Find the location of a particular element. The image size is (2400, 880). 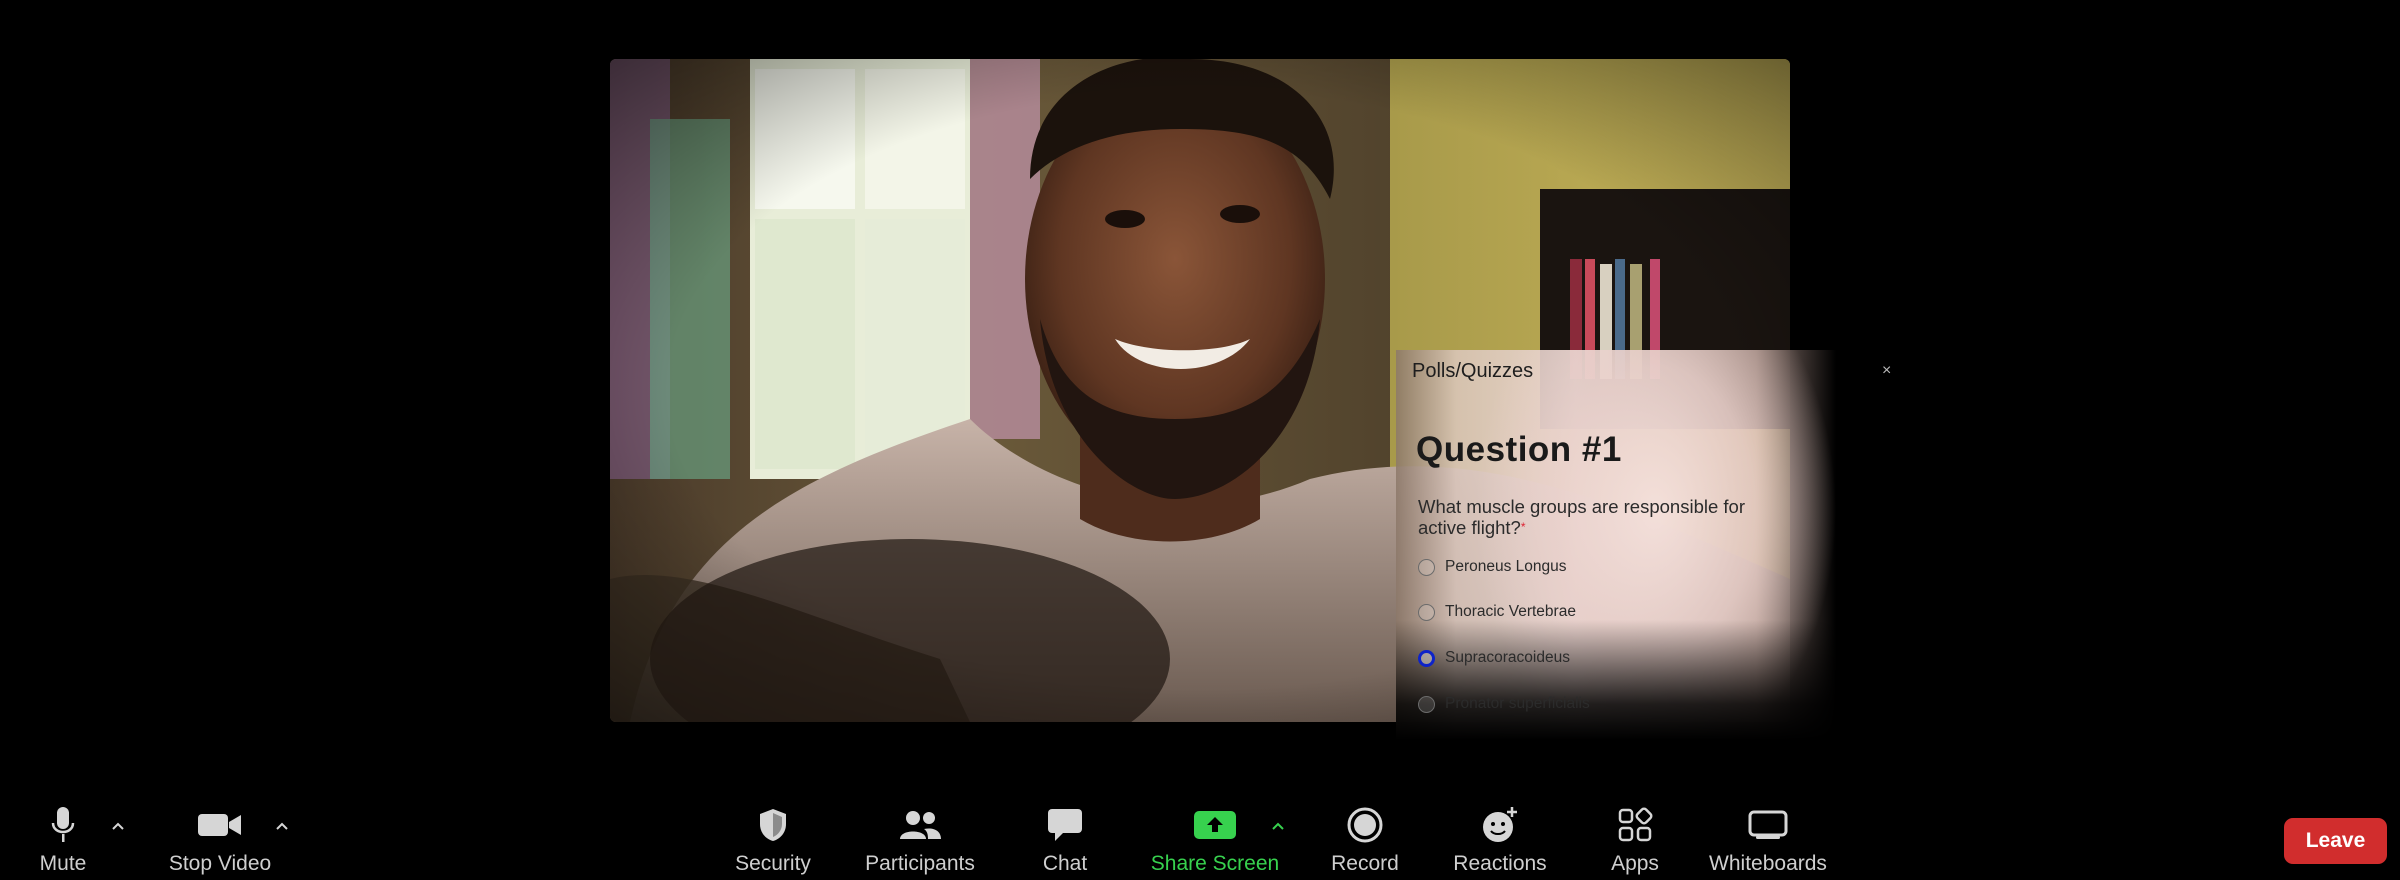

stop-video-label: Stop Video is located at coordinates (220, 863).